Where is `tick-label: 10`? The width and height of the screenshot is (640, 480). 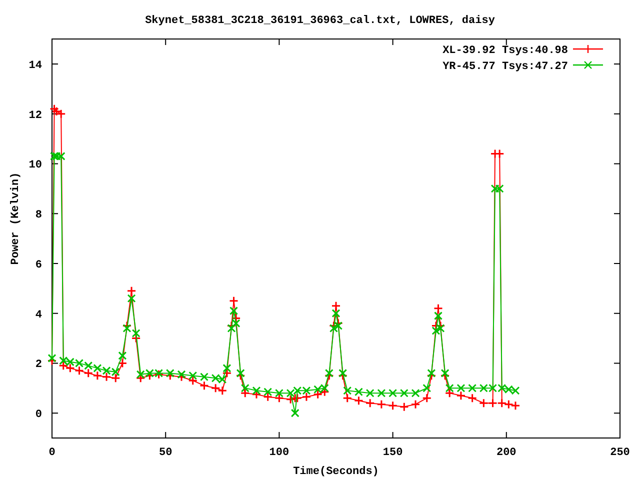
tick-label: 10 is located at coordinates (35, 166).